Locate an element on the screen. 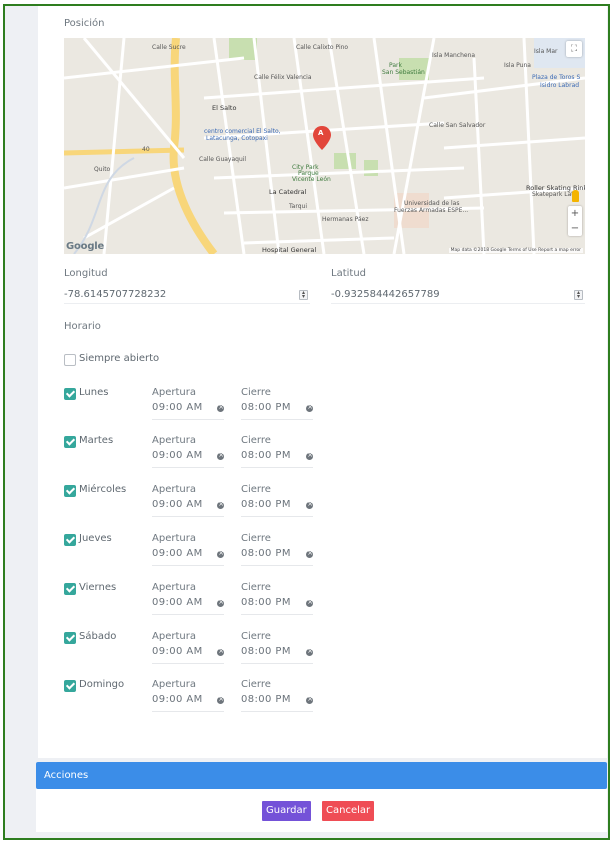  zoom-out-button: − is located at coordinates (575, 228).